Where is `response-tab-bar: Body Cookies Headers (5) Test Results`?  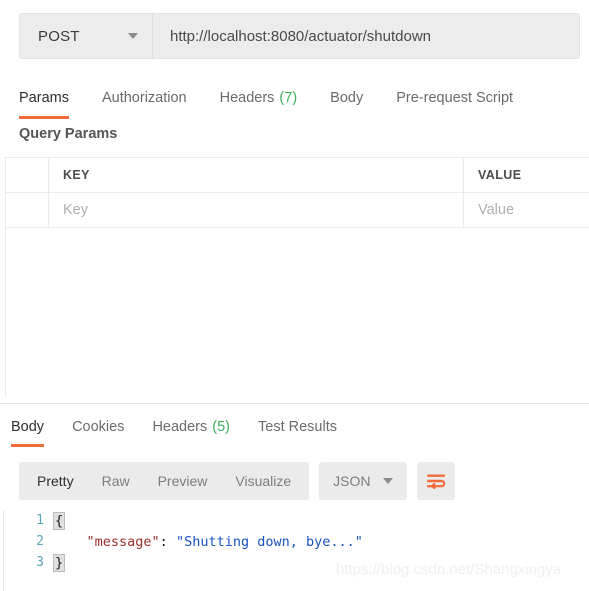 response-tab-bar: Body Cookies Headers (5) Test Results is located at coordinates (294, 429).